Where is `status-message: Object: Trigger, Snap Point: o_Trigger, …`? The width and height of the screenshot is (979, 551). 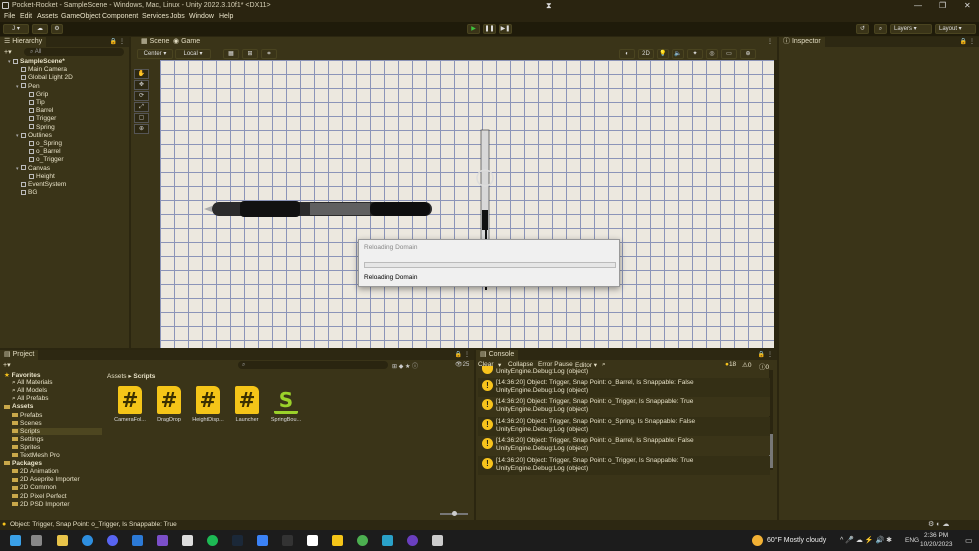 status-message: Object: Trigger, Snap Point: o_Trigger, … is located at coordinates (93, 524).